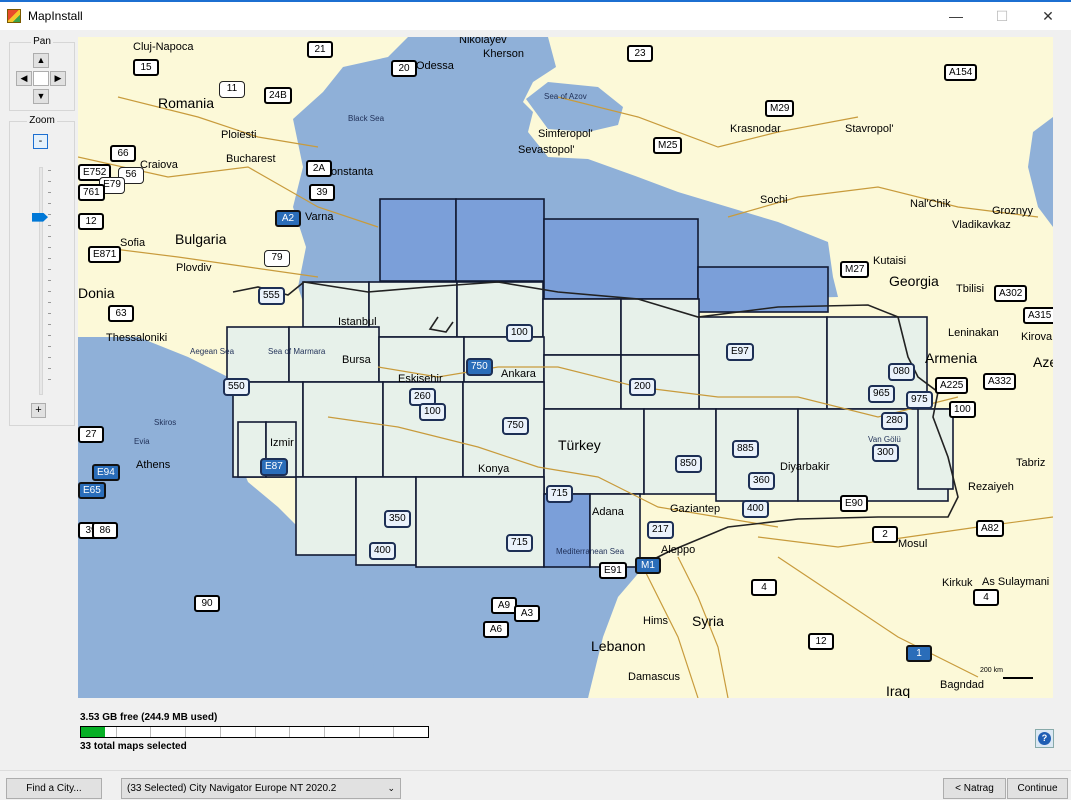  I want to click on scale-bar, so click(1018, 678).